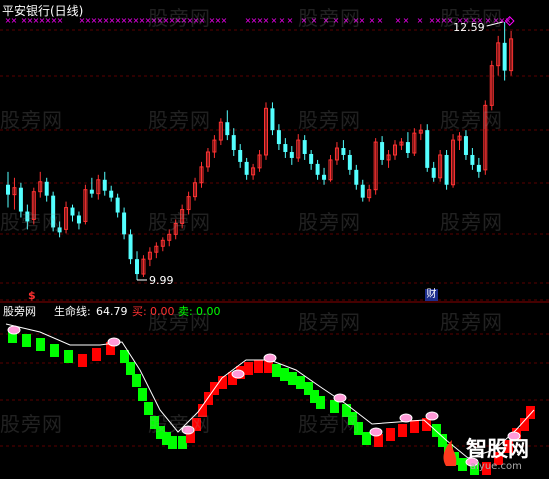 The width and height of the screenshot is (549, 479). Describe the element at coordinates (112, 311) in the screenshot. I see `lifeline-value: 64.79` at that location.